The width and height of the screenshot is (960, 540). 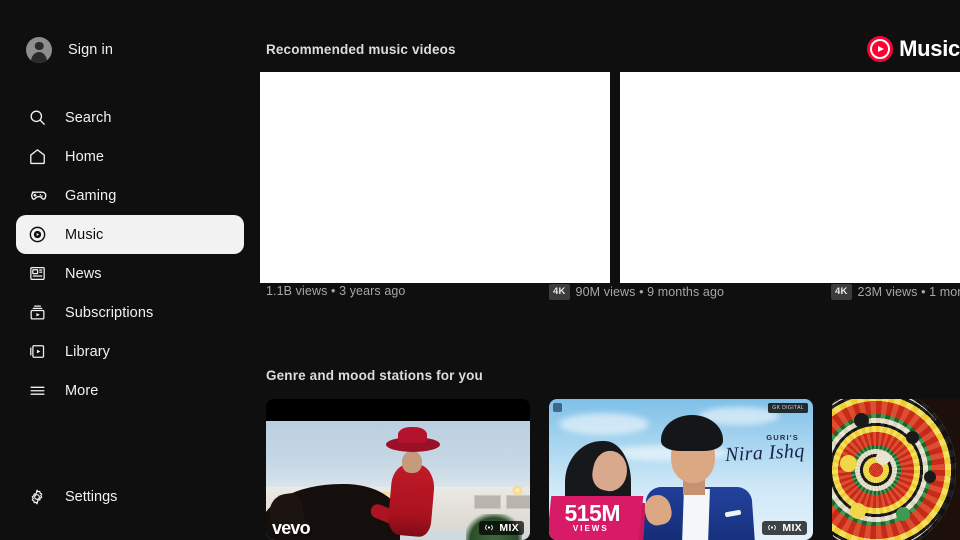 I want to click on artwork-views-badge: 515M VIEWS, so click(x=596, y=518).